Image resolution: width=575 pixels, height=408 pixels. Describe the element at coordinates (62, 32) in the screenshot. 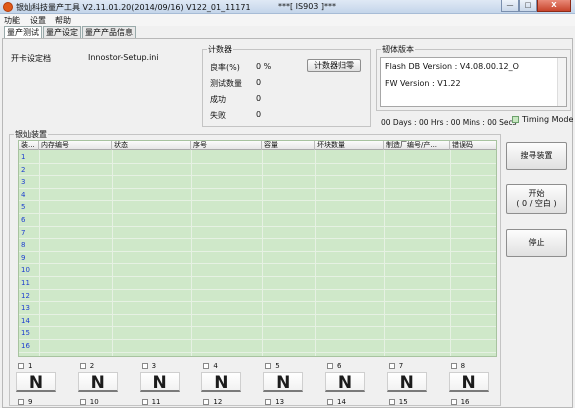

I see `tab-production-settings: 量产设定` at that location.